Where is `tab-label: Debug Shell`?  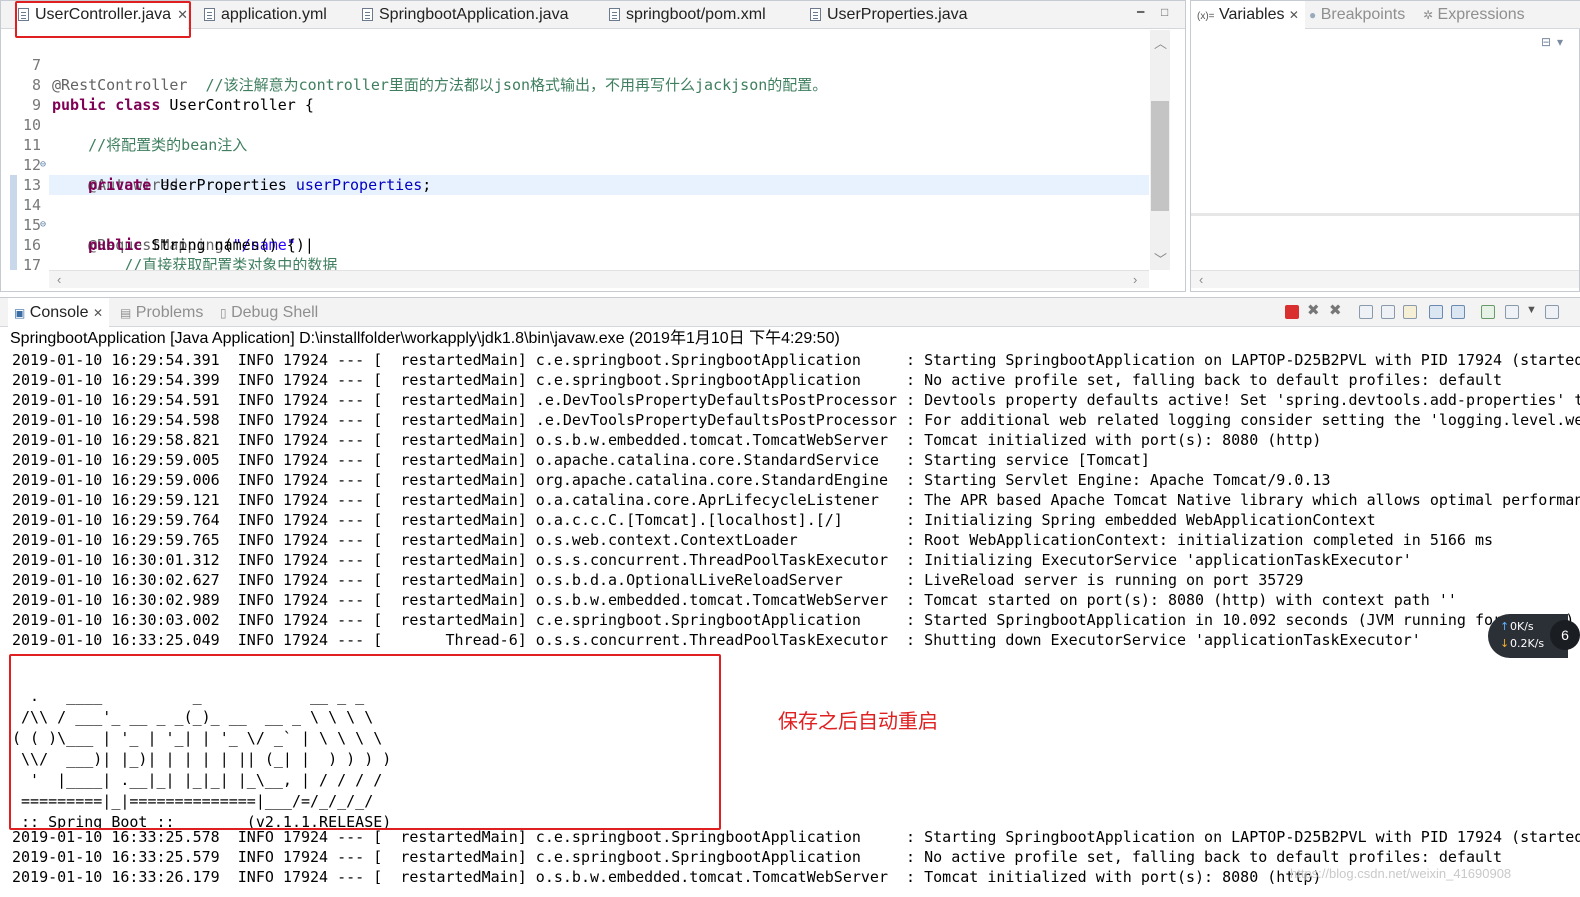 tab-label: Debug Shell is located at coordinates (275, 312).